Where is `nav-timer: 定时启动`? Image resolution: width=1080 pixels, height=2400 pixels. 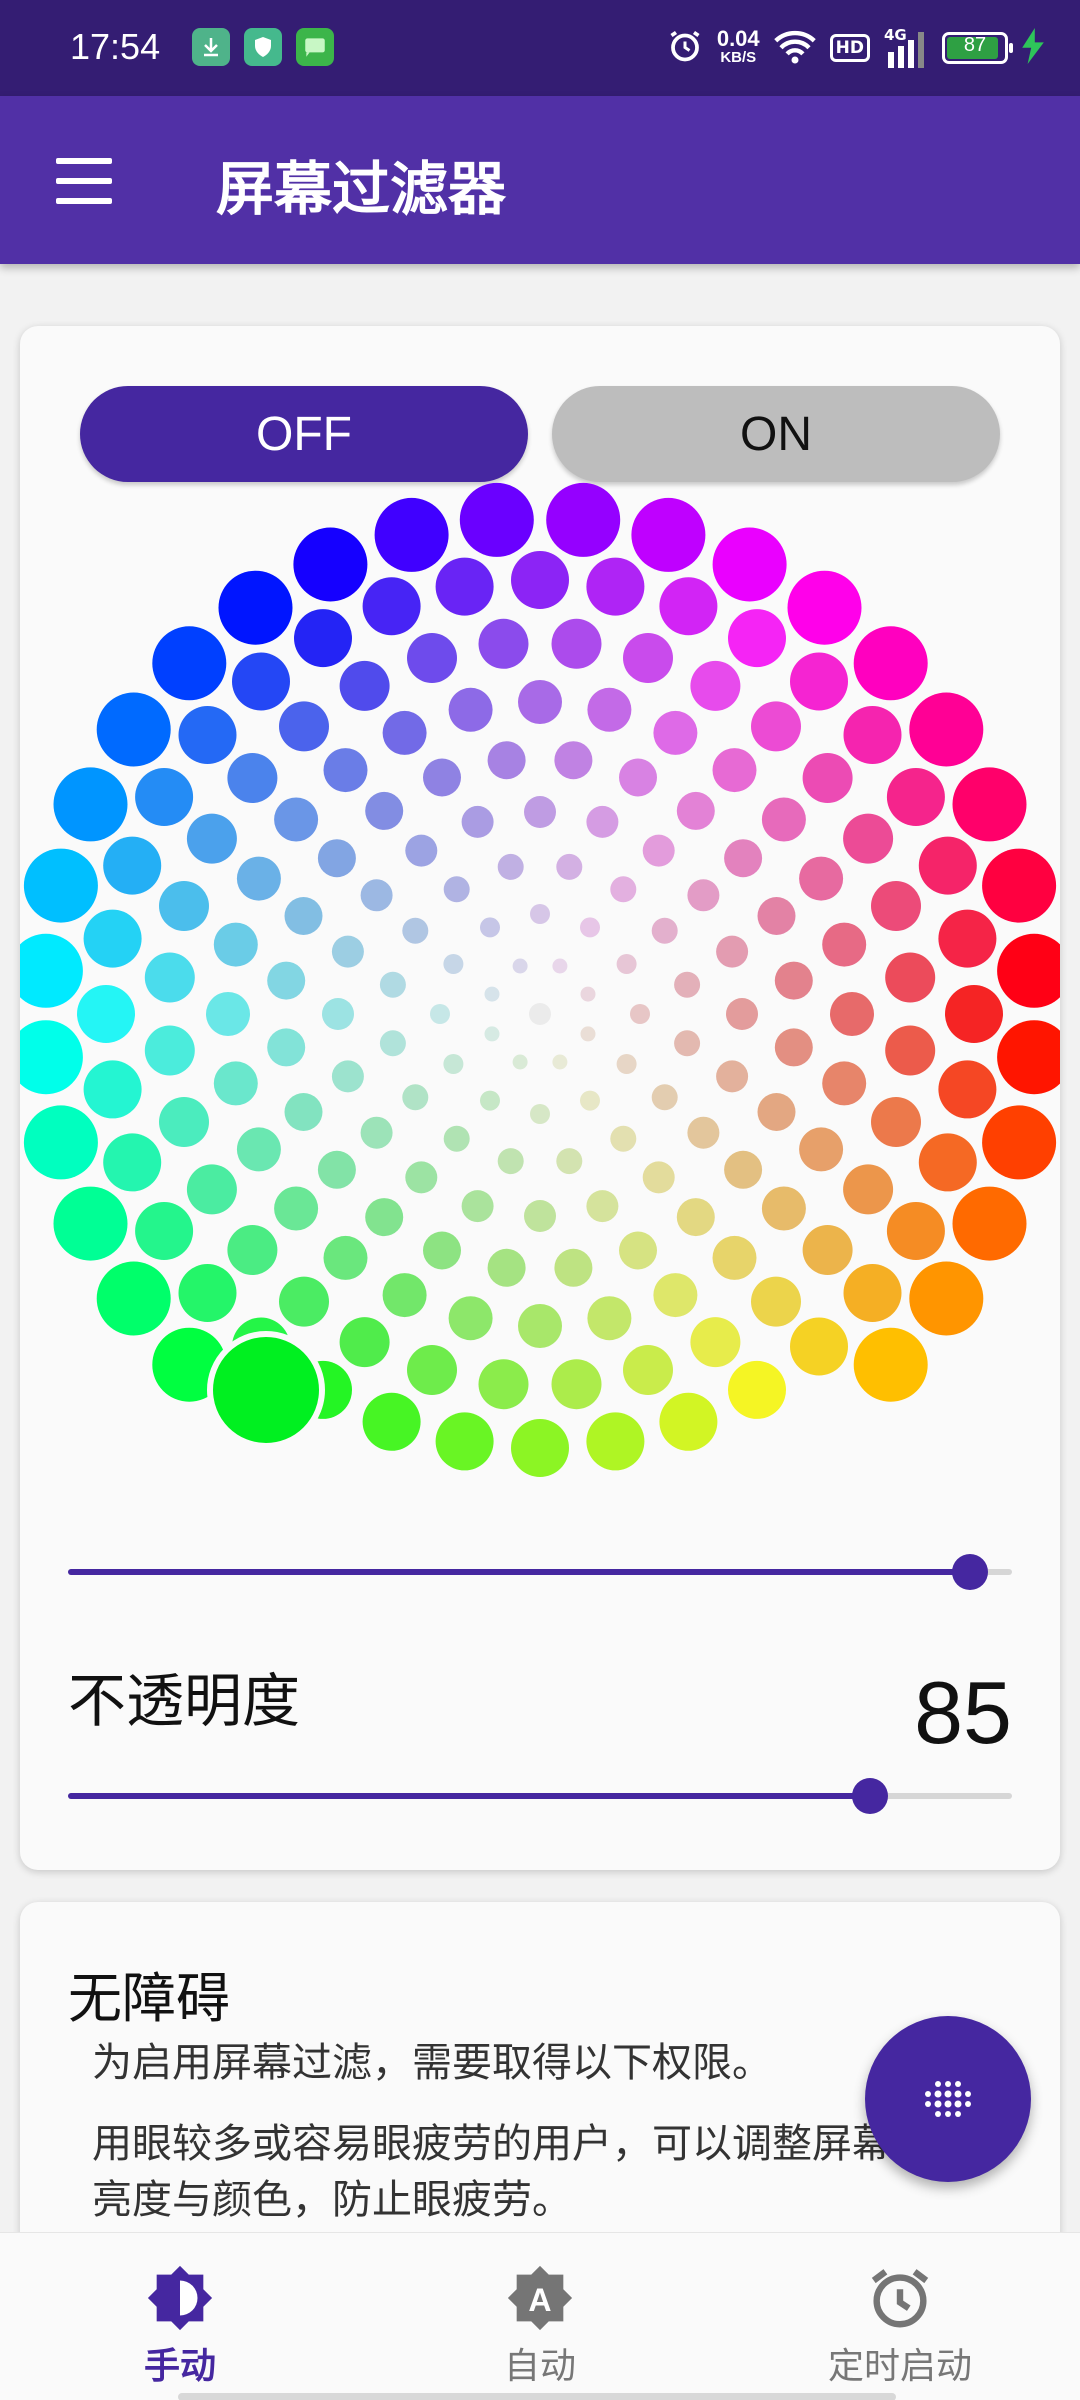
nav-timer: 定时启动 is located at coordinates (900, 2316).